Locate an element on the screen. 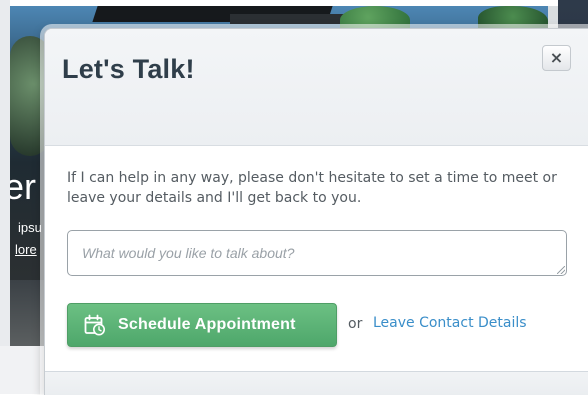  close-button: × is located at coordinates (556, 58).